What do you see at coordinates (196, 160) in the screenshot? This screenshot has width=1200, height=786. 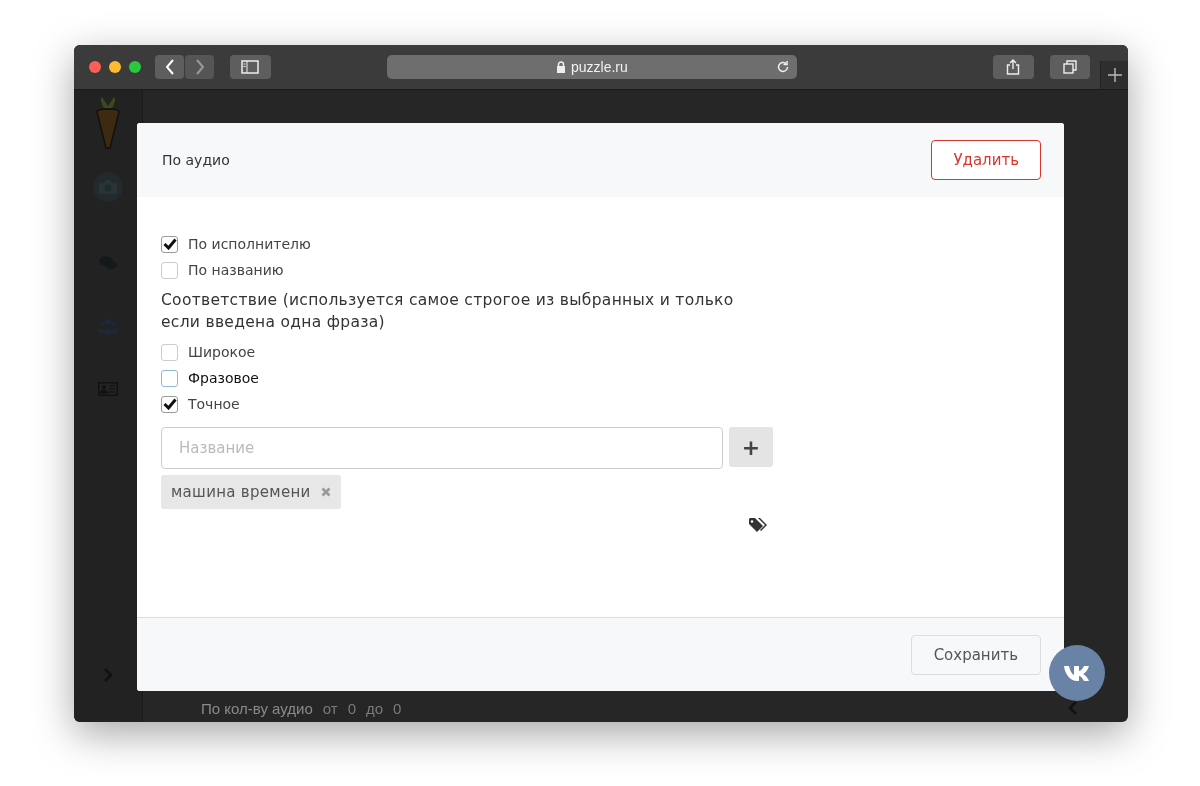 I see `modal-title: По аудио` at bounding box center [196, 160].